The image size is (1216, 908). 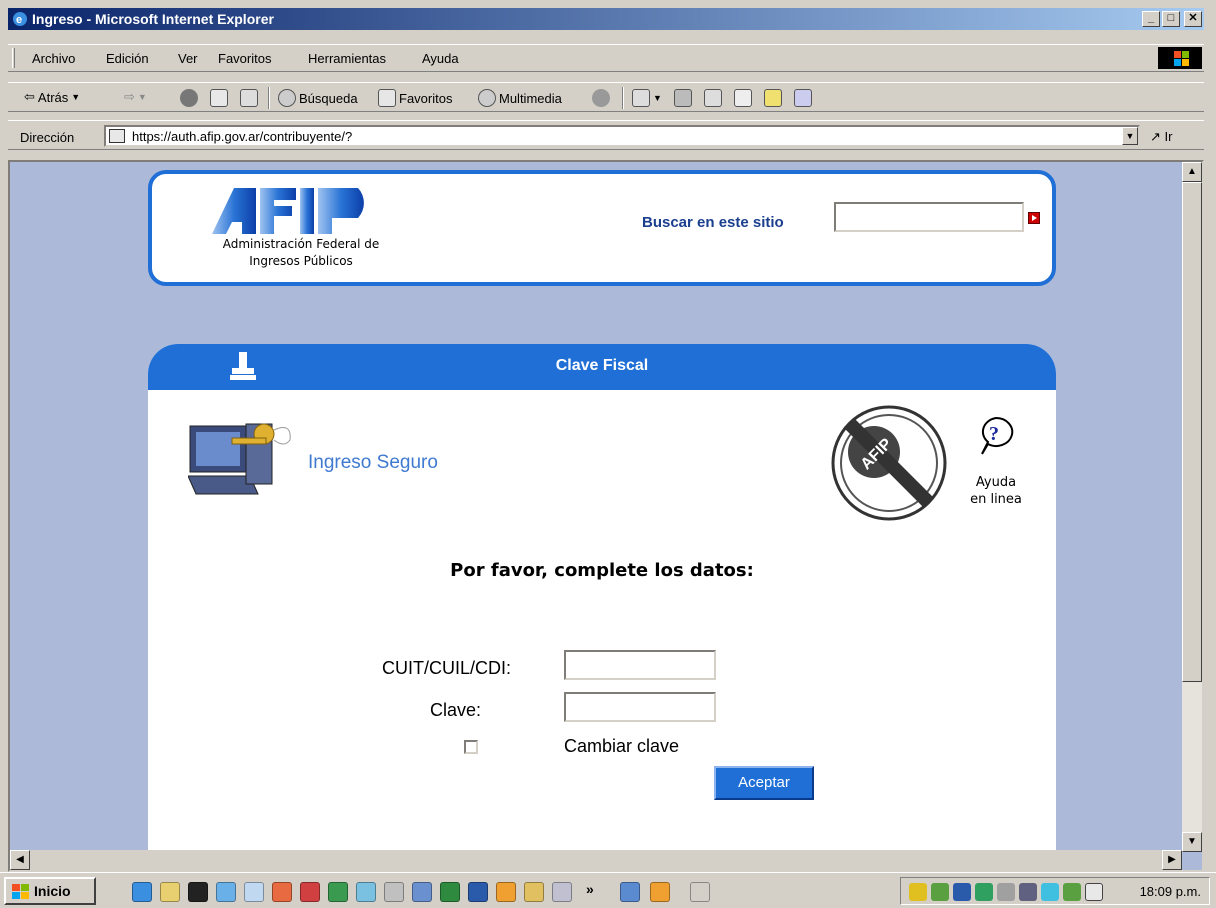 What do you see at coordinates (282, 892) in the screenshot?
I see `app-quicklaunch-icon` at bounding box center [282, 892].